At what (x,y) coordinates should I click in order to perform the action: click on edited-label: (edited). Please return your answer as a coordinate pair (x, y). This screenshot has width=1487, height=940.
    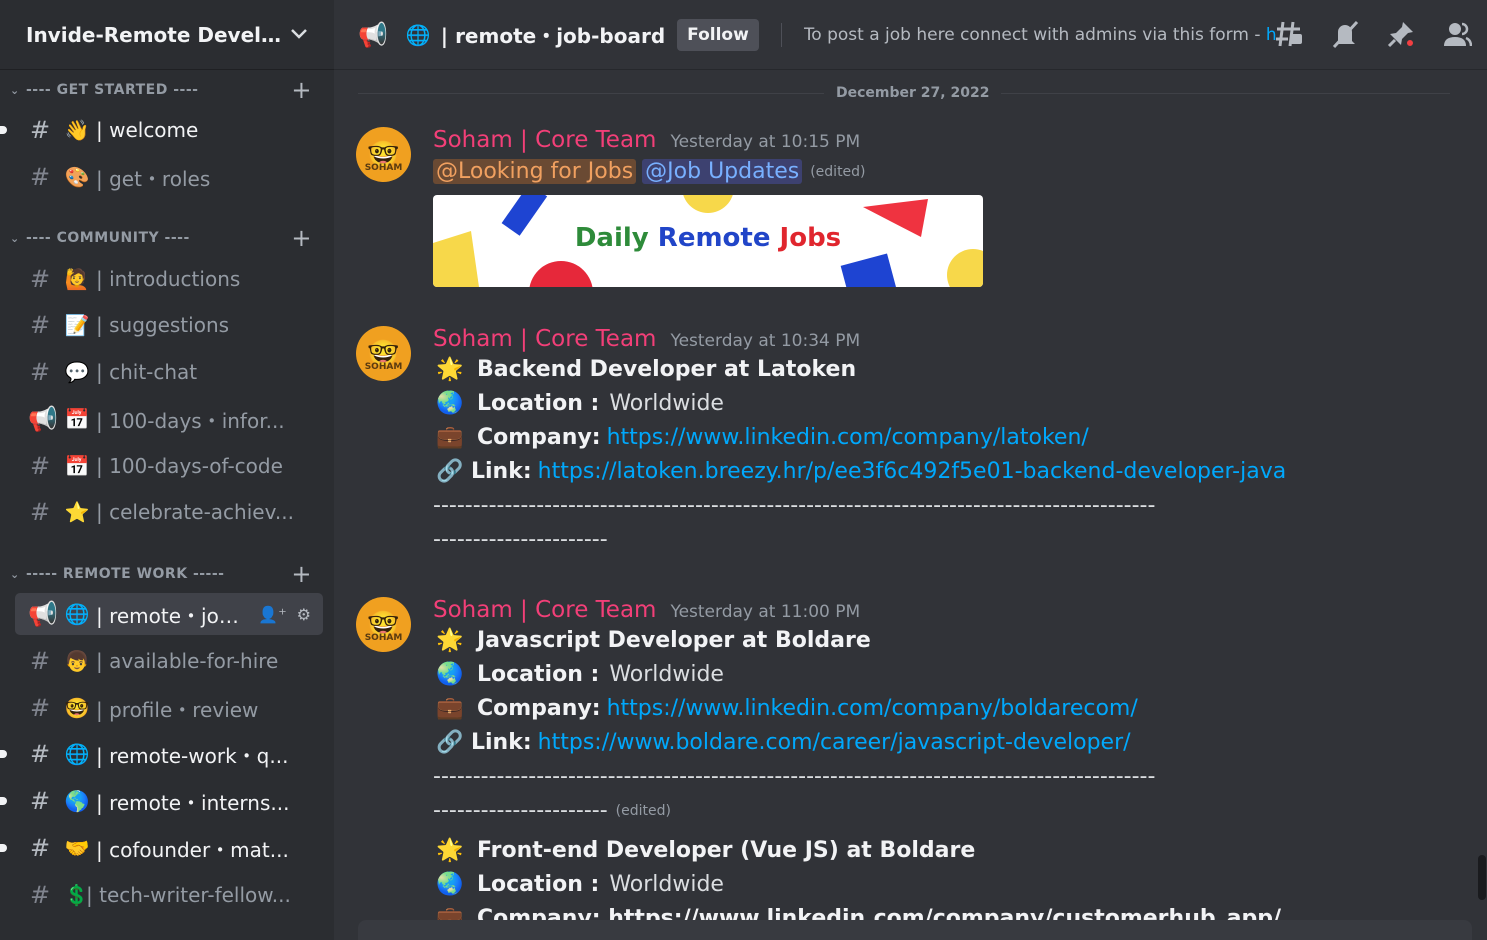
    Looking at the image, I should click on (838, 171).